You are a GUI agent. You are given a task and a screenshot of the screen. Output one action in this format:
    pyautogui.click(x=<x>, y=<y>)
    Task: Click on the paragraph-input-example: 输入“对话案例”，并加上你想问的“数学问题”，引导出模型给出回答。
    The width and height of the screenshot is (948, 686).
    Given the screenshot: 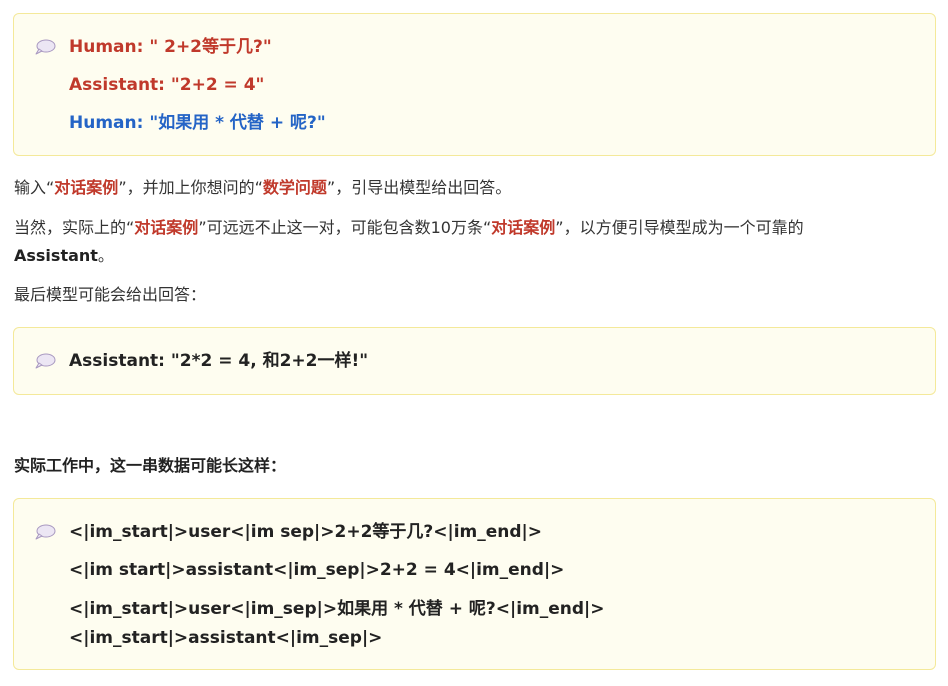 What is the action you would take?
    pyautogui.click(x=262, y=188)
    